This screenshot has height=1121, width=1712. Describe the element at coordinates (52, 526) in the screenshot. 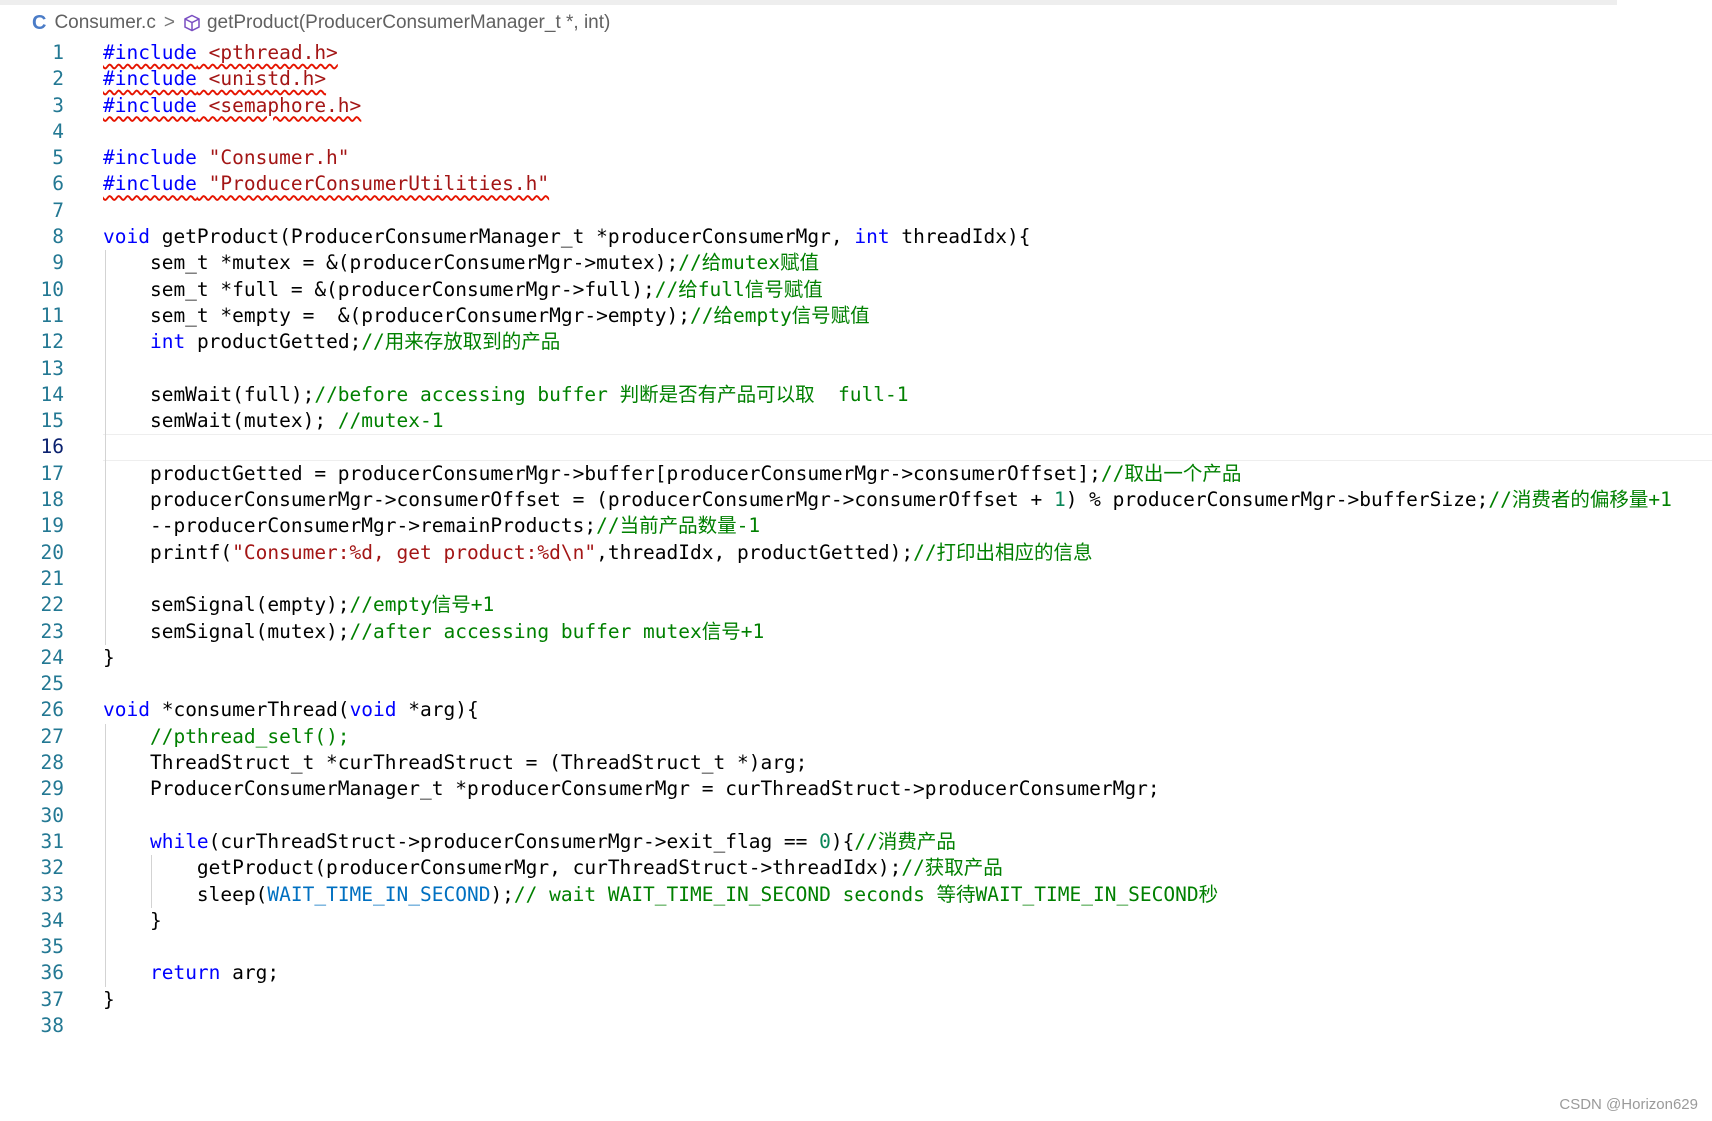

I see `line-number: 19` at that location.